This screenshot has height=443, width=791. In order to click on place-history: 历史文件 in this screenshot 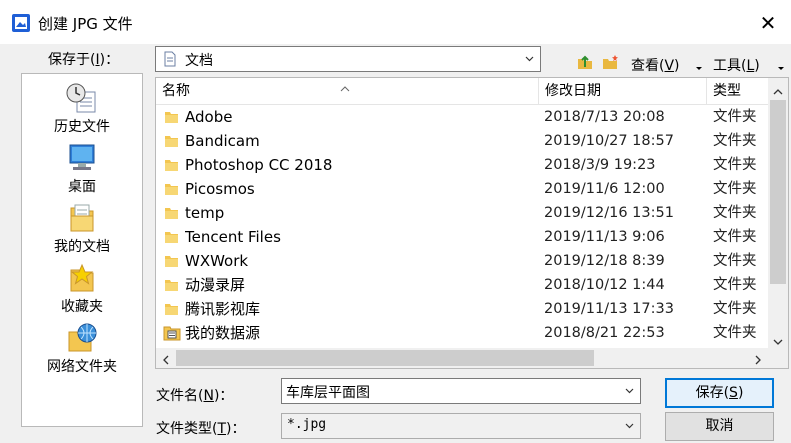, I will do `click(82, 109)`.